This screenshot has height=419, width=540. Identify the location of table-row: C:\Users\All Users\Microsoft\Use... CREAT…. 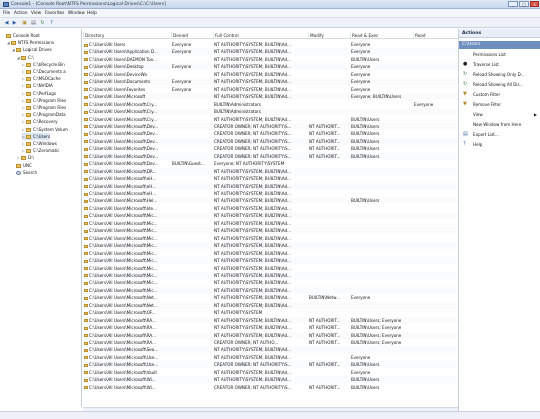
(270, 365).